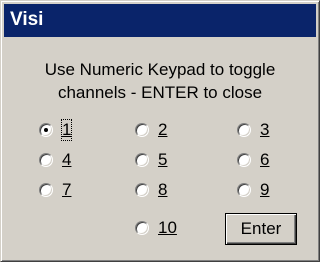 This screenshot has width=332, height=269. What do you see at coordinates (163, 189) in the screenshot?
I see `channel-8-label: 8` at bounding box center [163, 189].